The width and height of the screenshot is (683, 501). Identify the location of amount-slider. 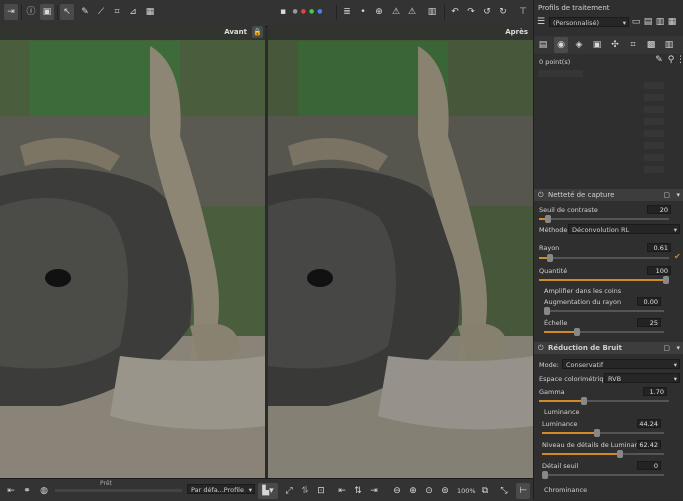
(604, 280).